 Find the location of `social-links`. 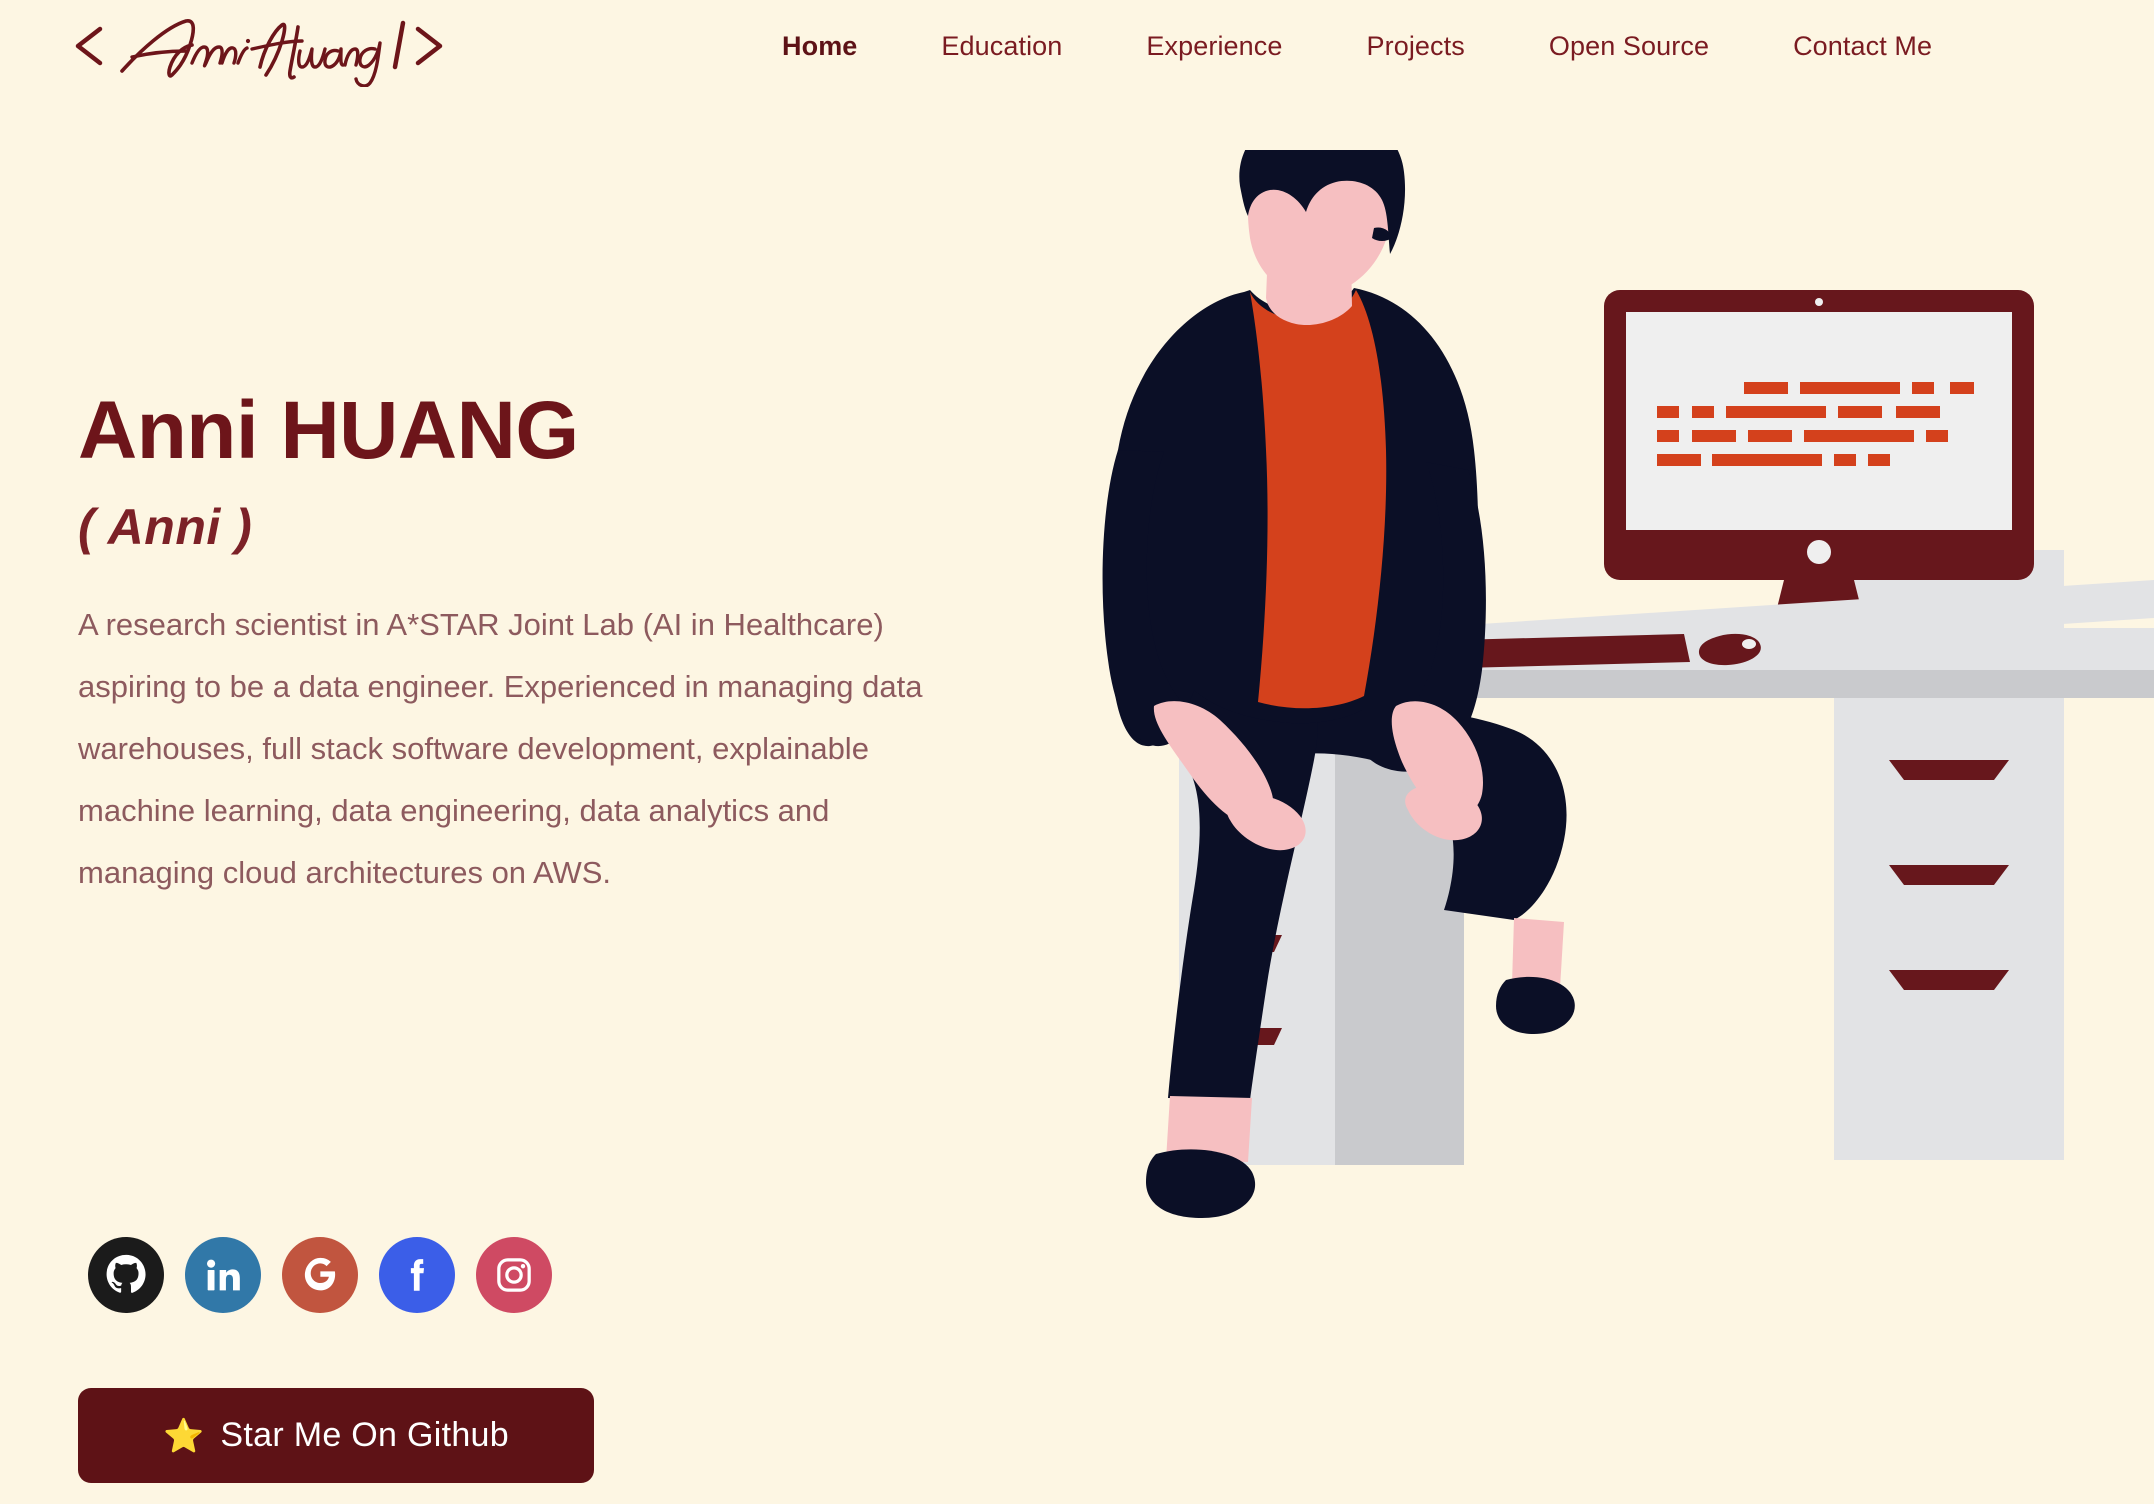

social-links is located at coordinates (320, 1275).